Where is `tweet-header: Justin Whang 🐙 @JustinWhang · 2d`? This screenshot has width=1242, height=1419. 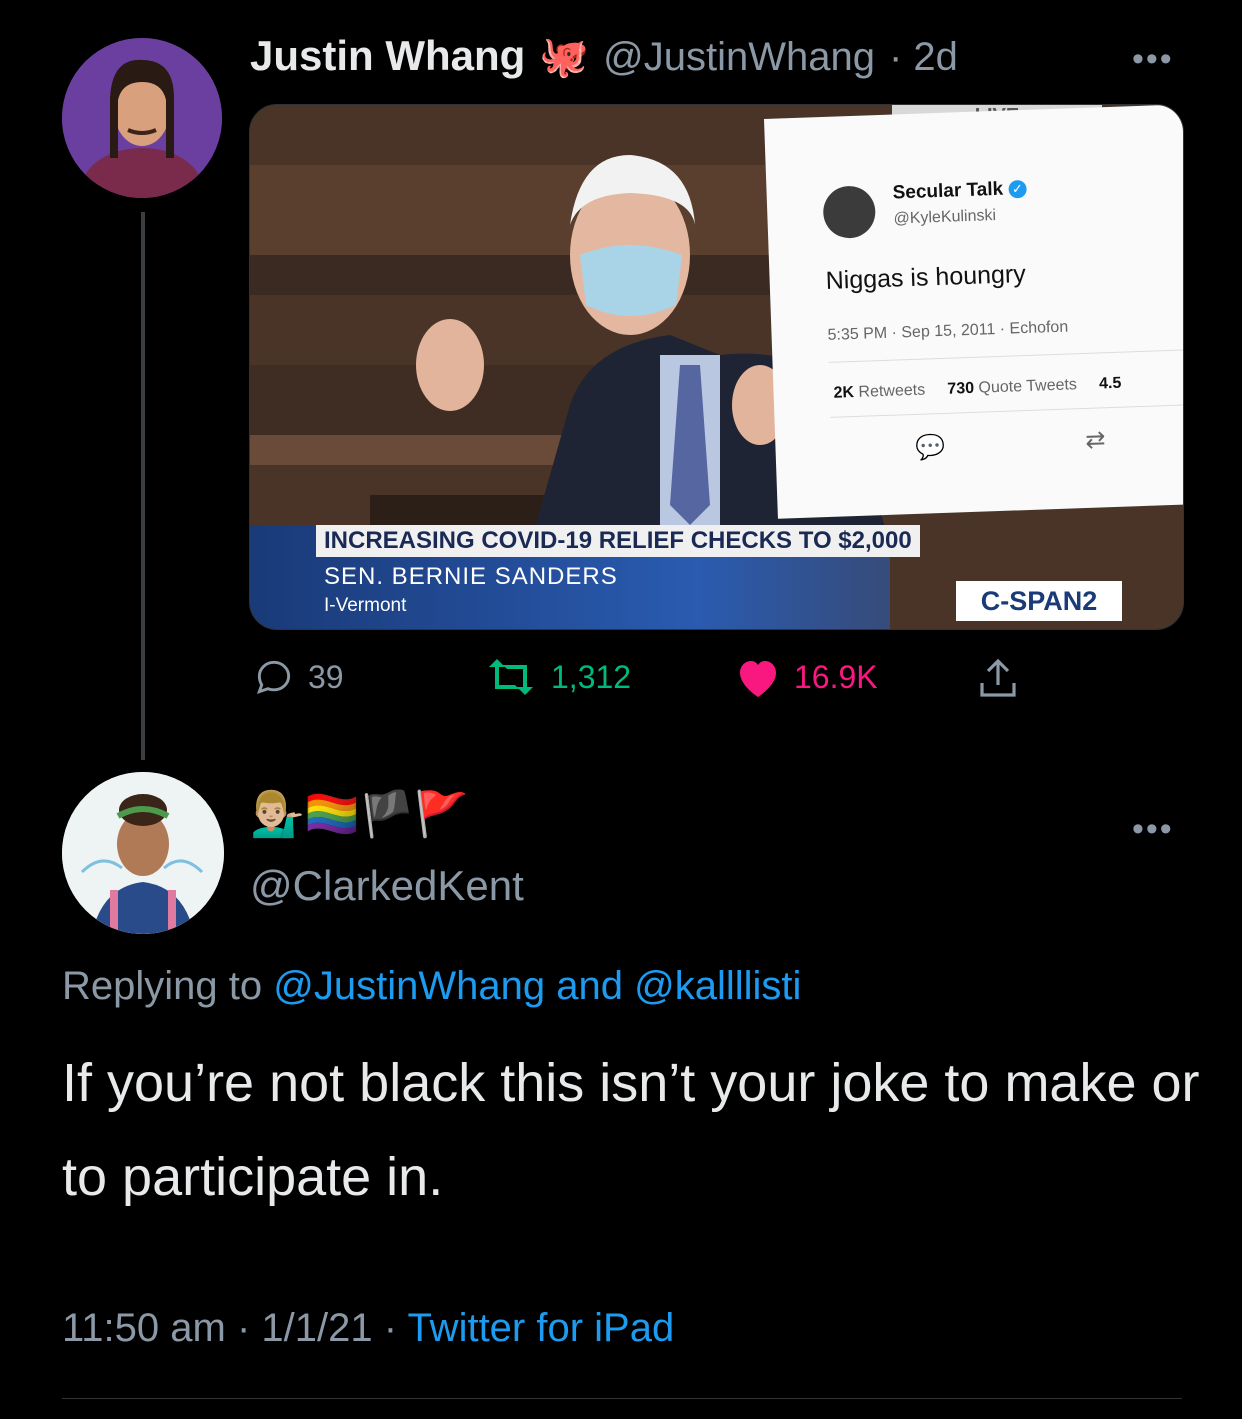
tweet-header: Justin Whang 🐙 @JustinWhang · 2d is located at coordinates (604, 56).